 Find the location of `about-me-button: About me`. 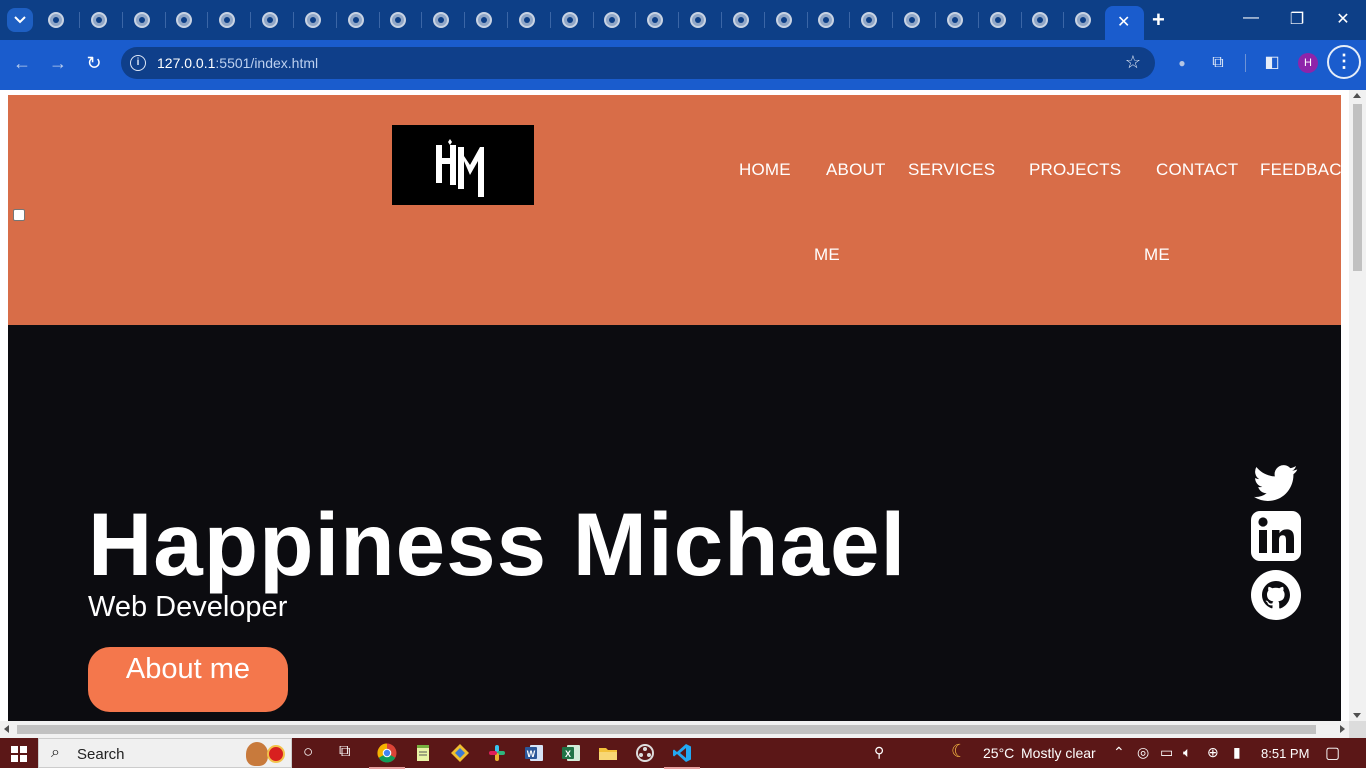

about-me-button: About me is located at coordinates (188, 679).